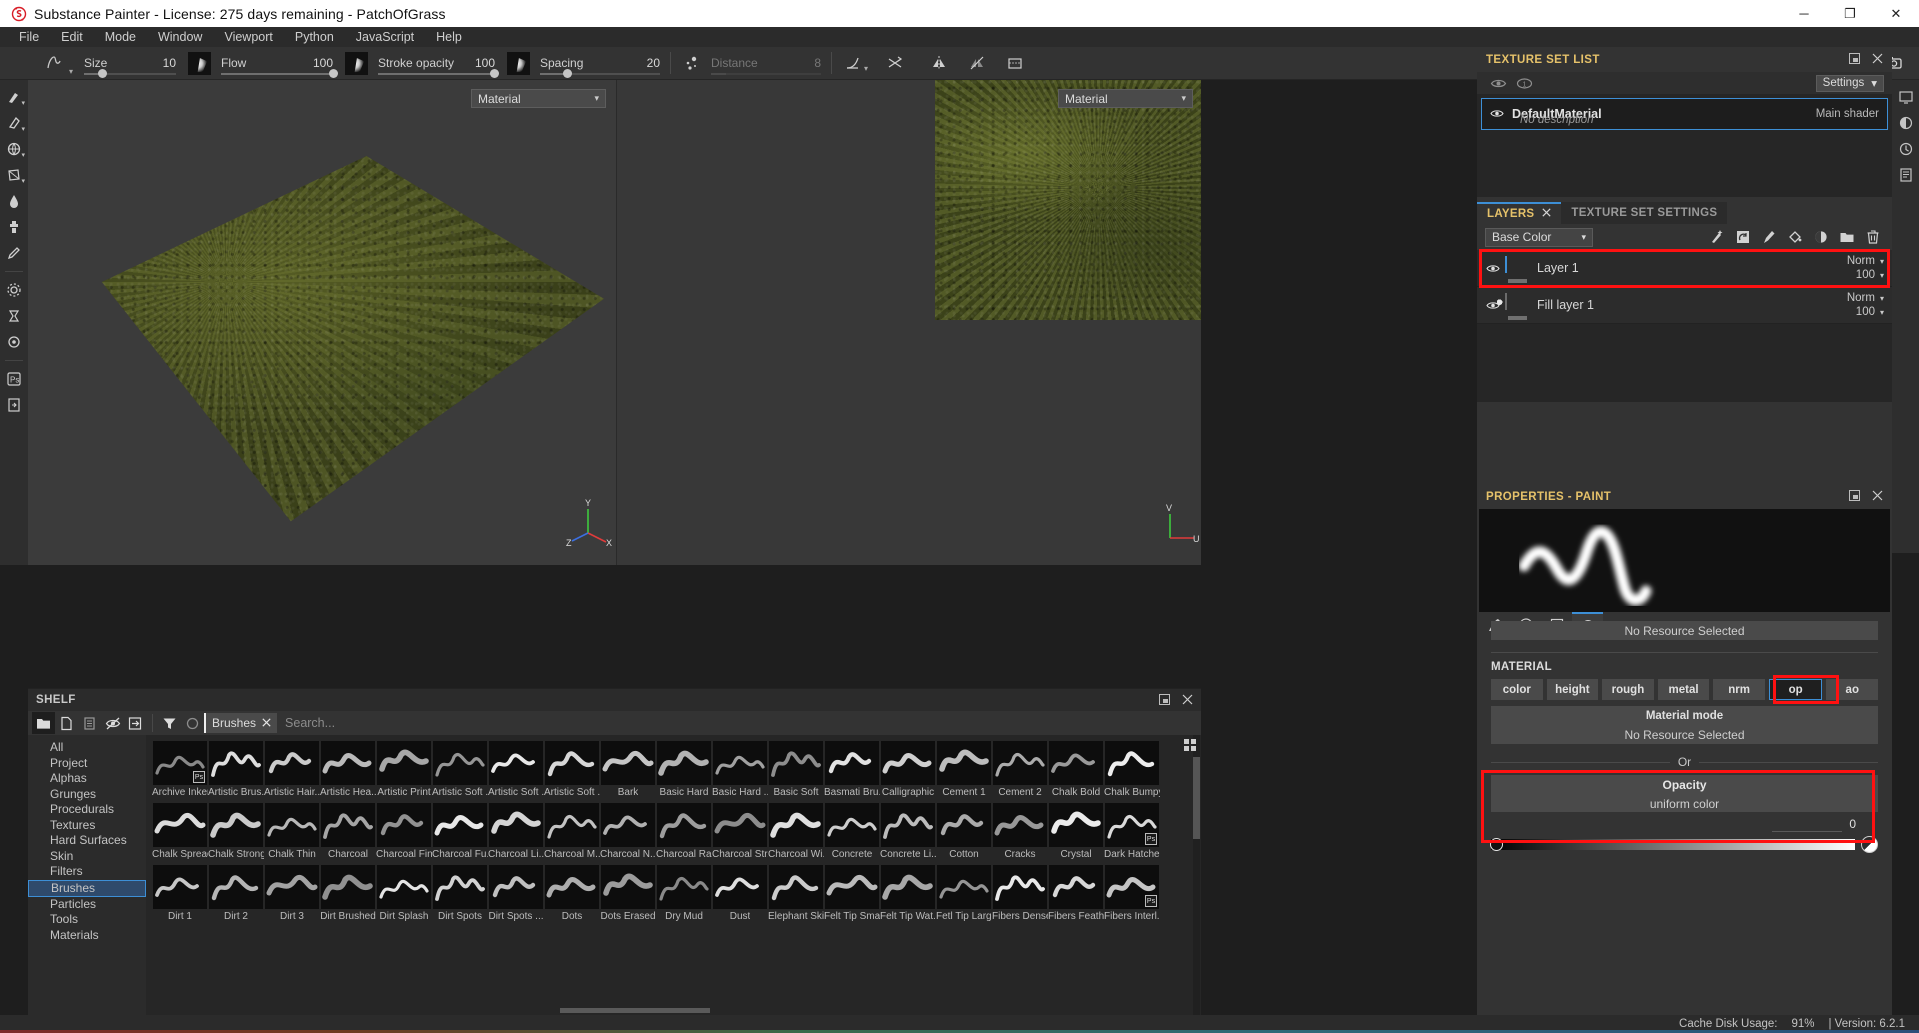 The image size is (1919, 1033). I want to click on layer-mask-strip, so click(1517, 318).